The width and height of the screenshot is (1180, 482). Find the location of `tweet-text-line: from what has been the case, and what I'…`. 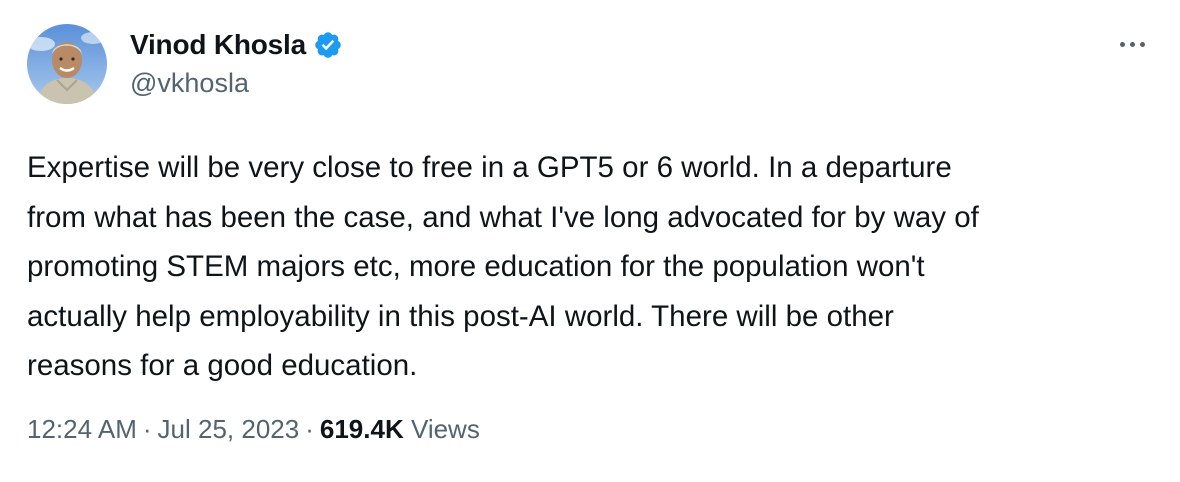

tweet-text-line: from what has been the case, and what I'… is located at coordinates (503, 217).